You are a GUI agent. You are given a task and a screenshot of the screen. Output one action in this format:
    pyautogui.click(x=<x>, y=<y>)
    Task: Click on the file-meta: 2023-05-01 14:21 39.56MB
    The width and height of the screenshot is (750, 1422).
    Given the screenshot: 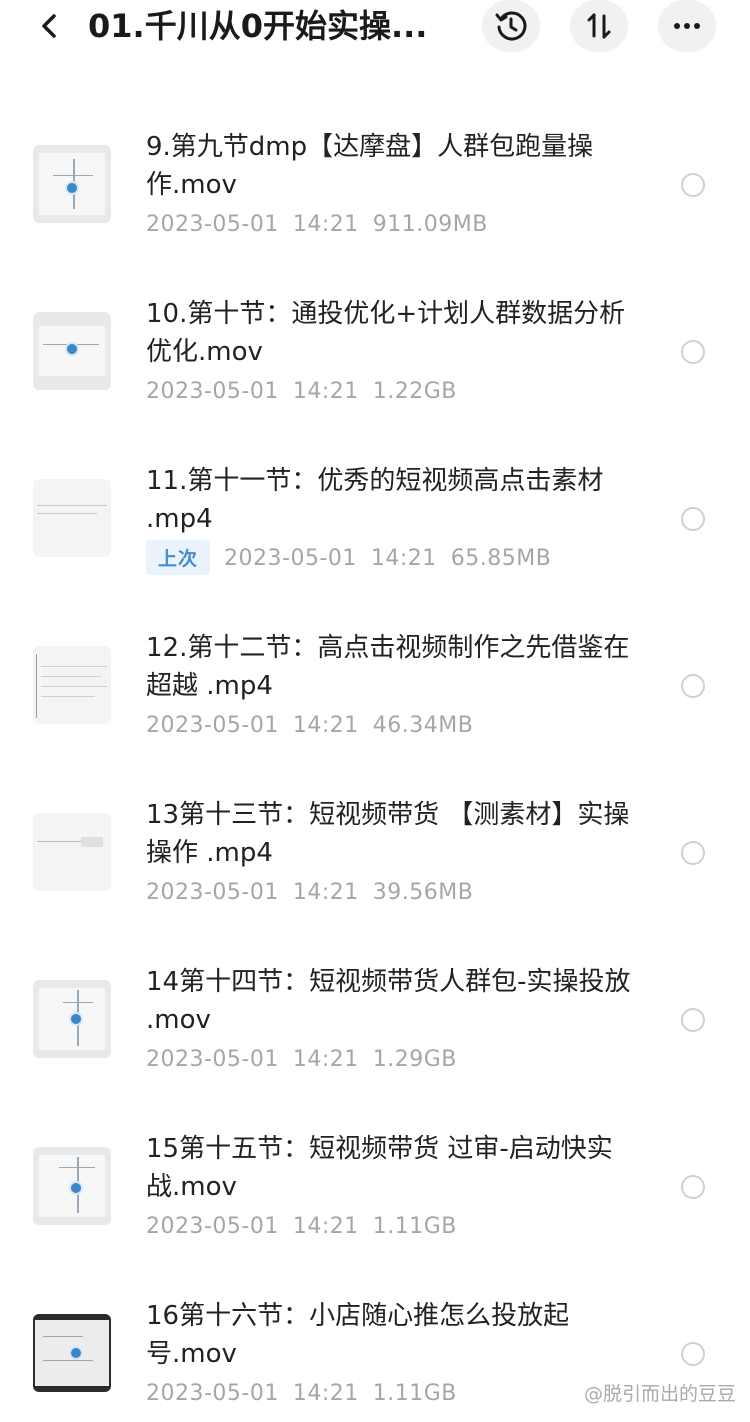 What is the action you would take?
    pyautogui.click(x=316, y=892)
    